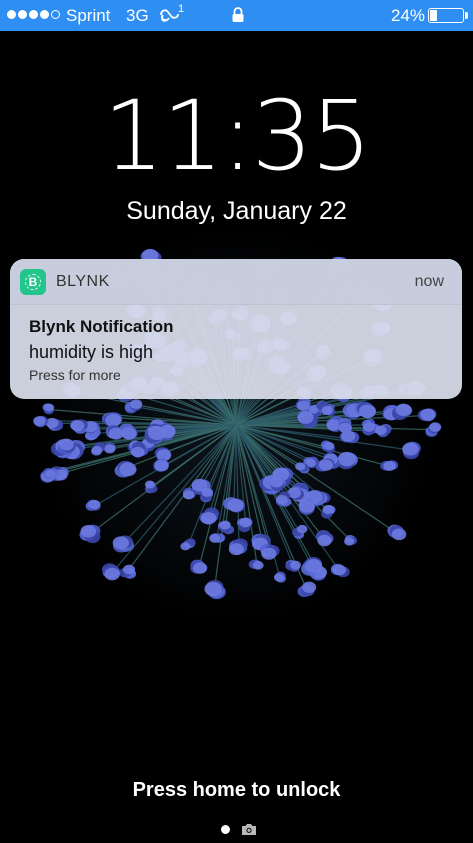 The height and width of the screenshot is (843, 473). I want to click on signal-strength-icon, so click(33, 14).